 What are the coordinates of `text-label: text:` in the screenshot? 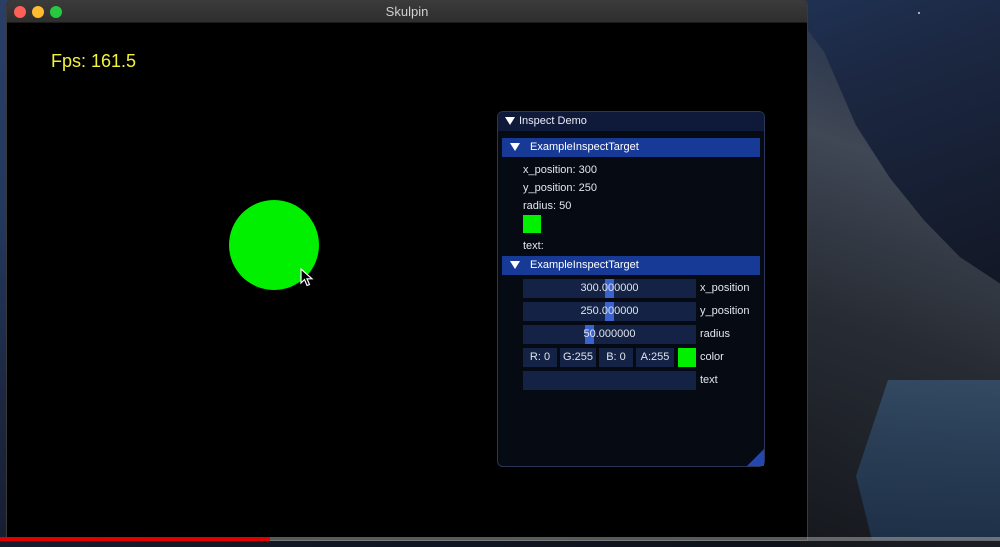 It's located at (533, 246).